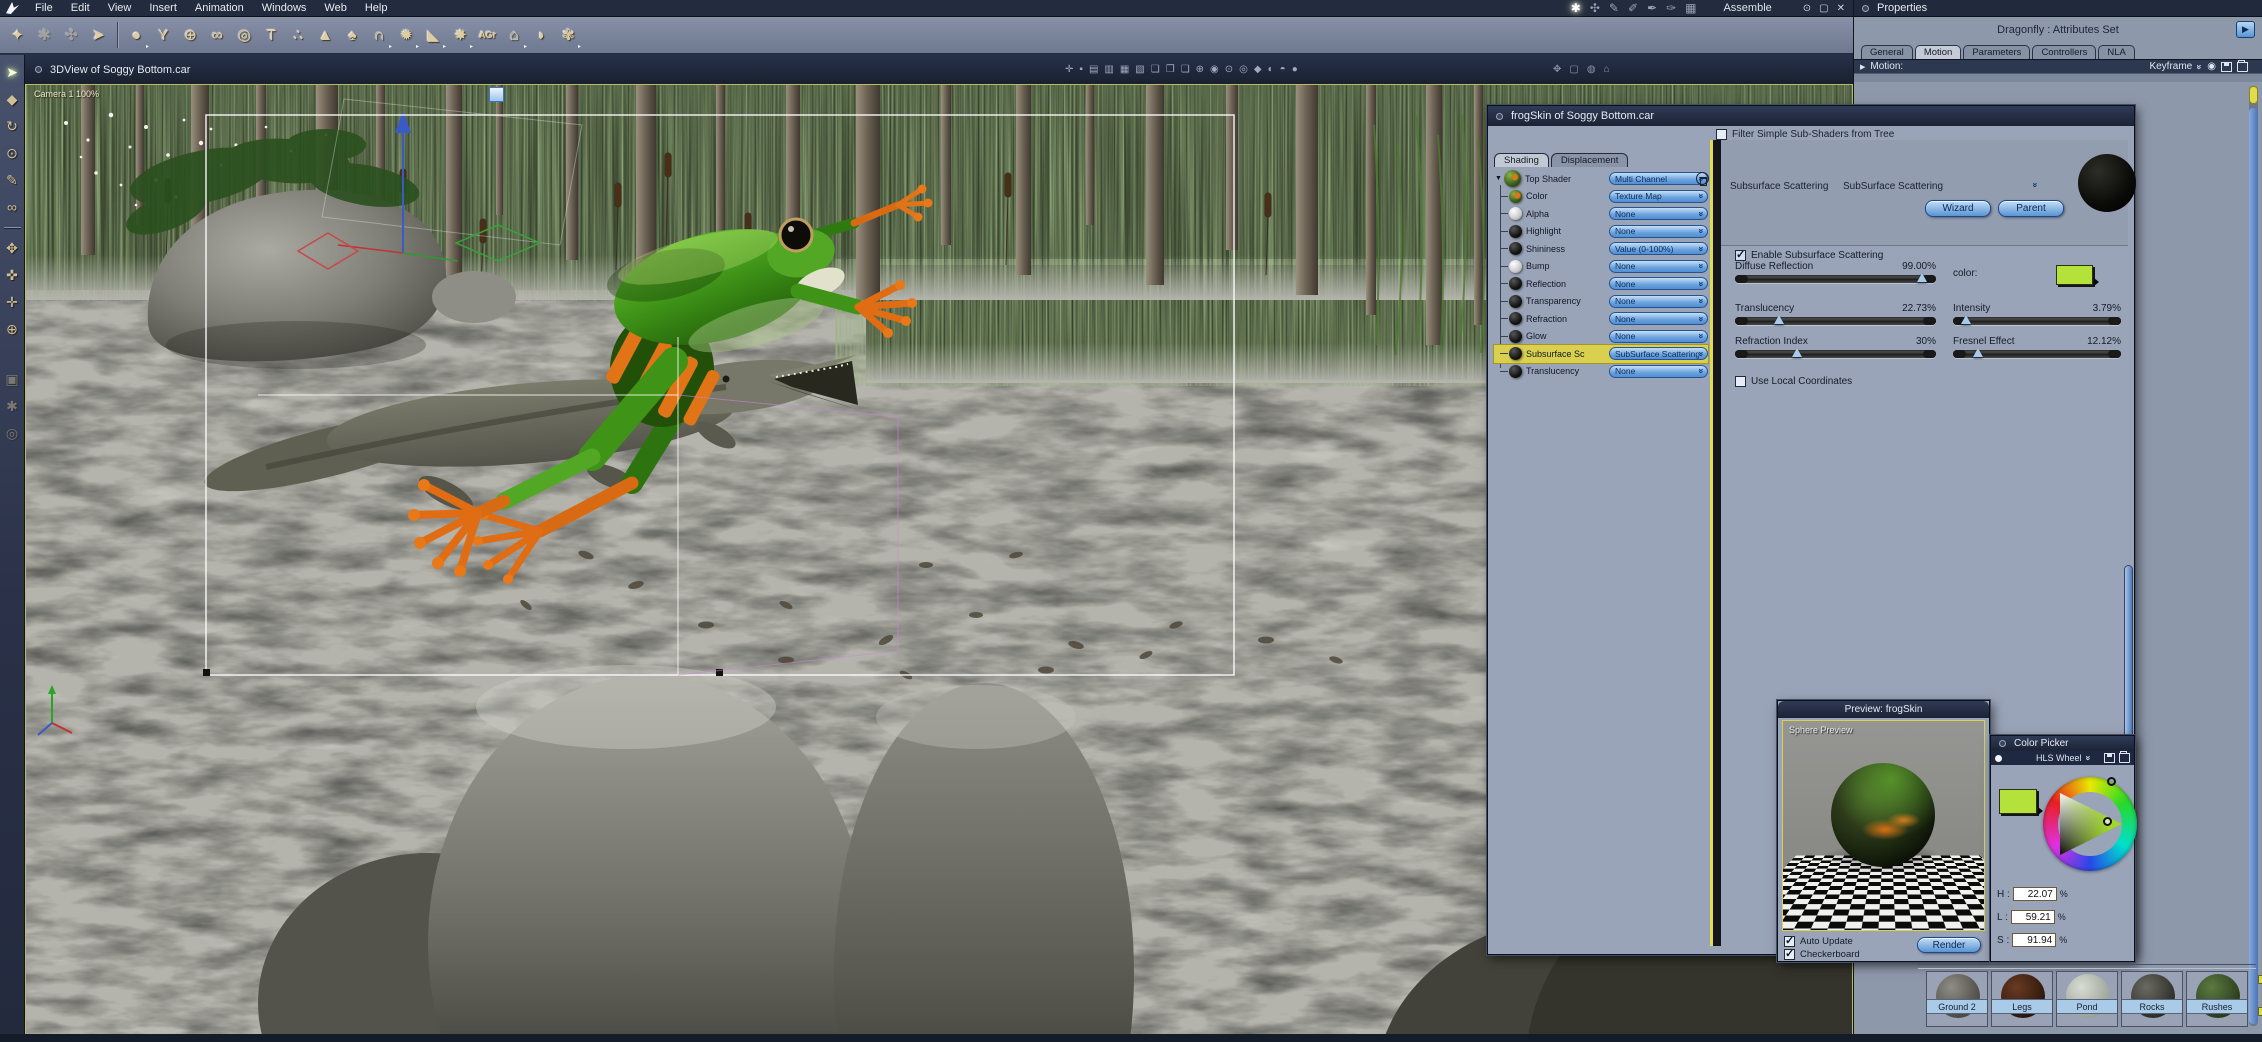 This screenshot has width=2262, height=1042. What do you see at coordinates (1779, 186) in the screenshot?
I see `breadcrumb: Subsurface Scattering` at bounding box center [1779, 186].